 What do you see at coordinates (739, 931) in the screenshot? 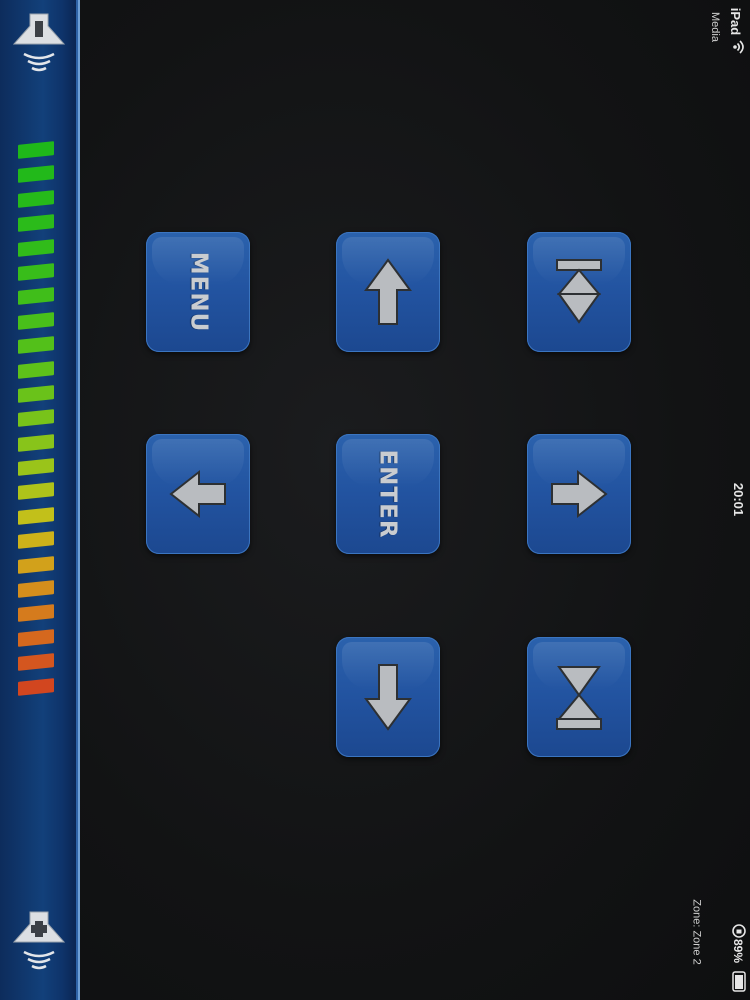
I see `rotation-lock-icon` at bounding box center [739, 931].